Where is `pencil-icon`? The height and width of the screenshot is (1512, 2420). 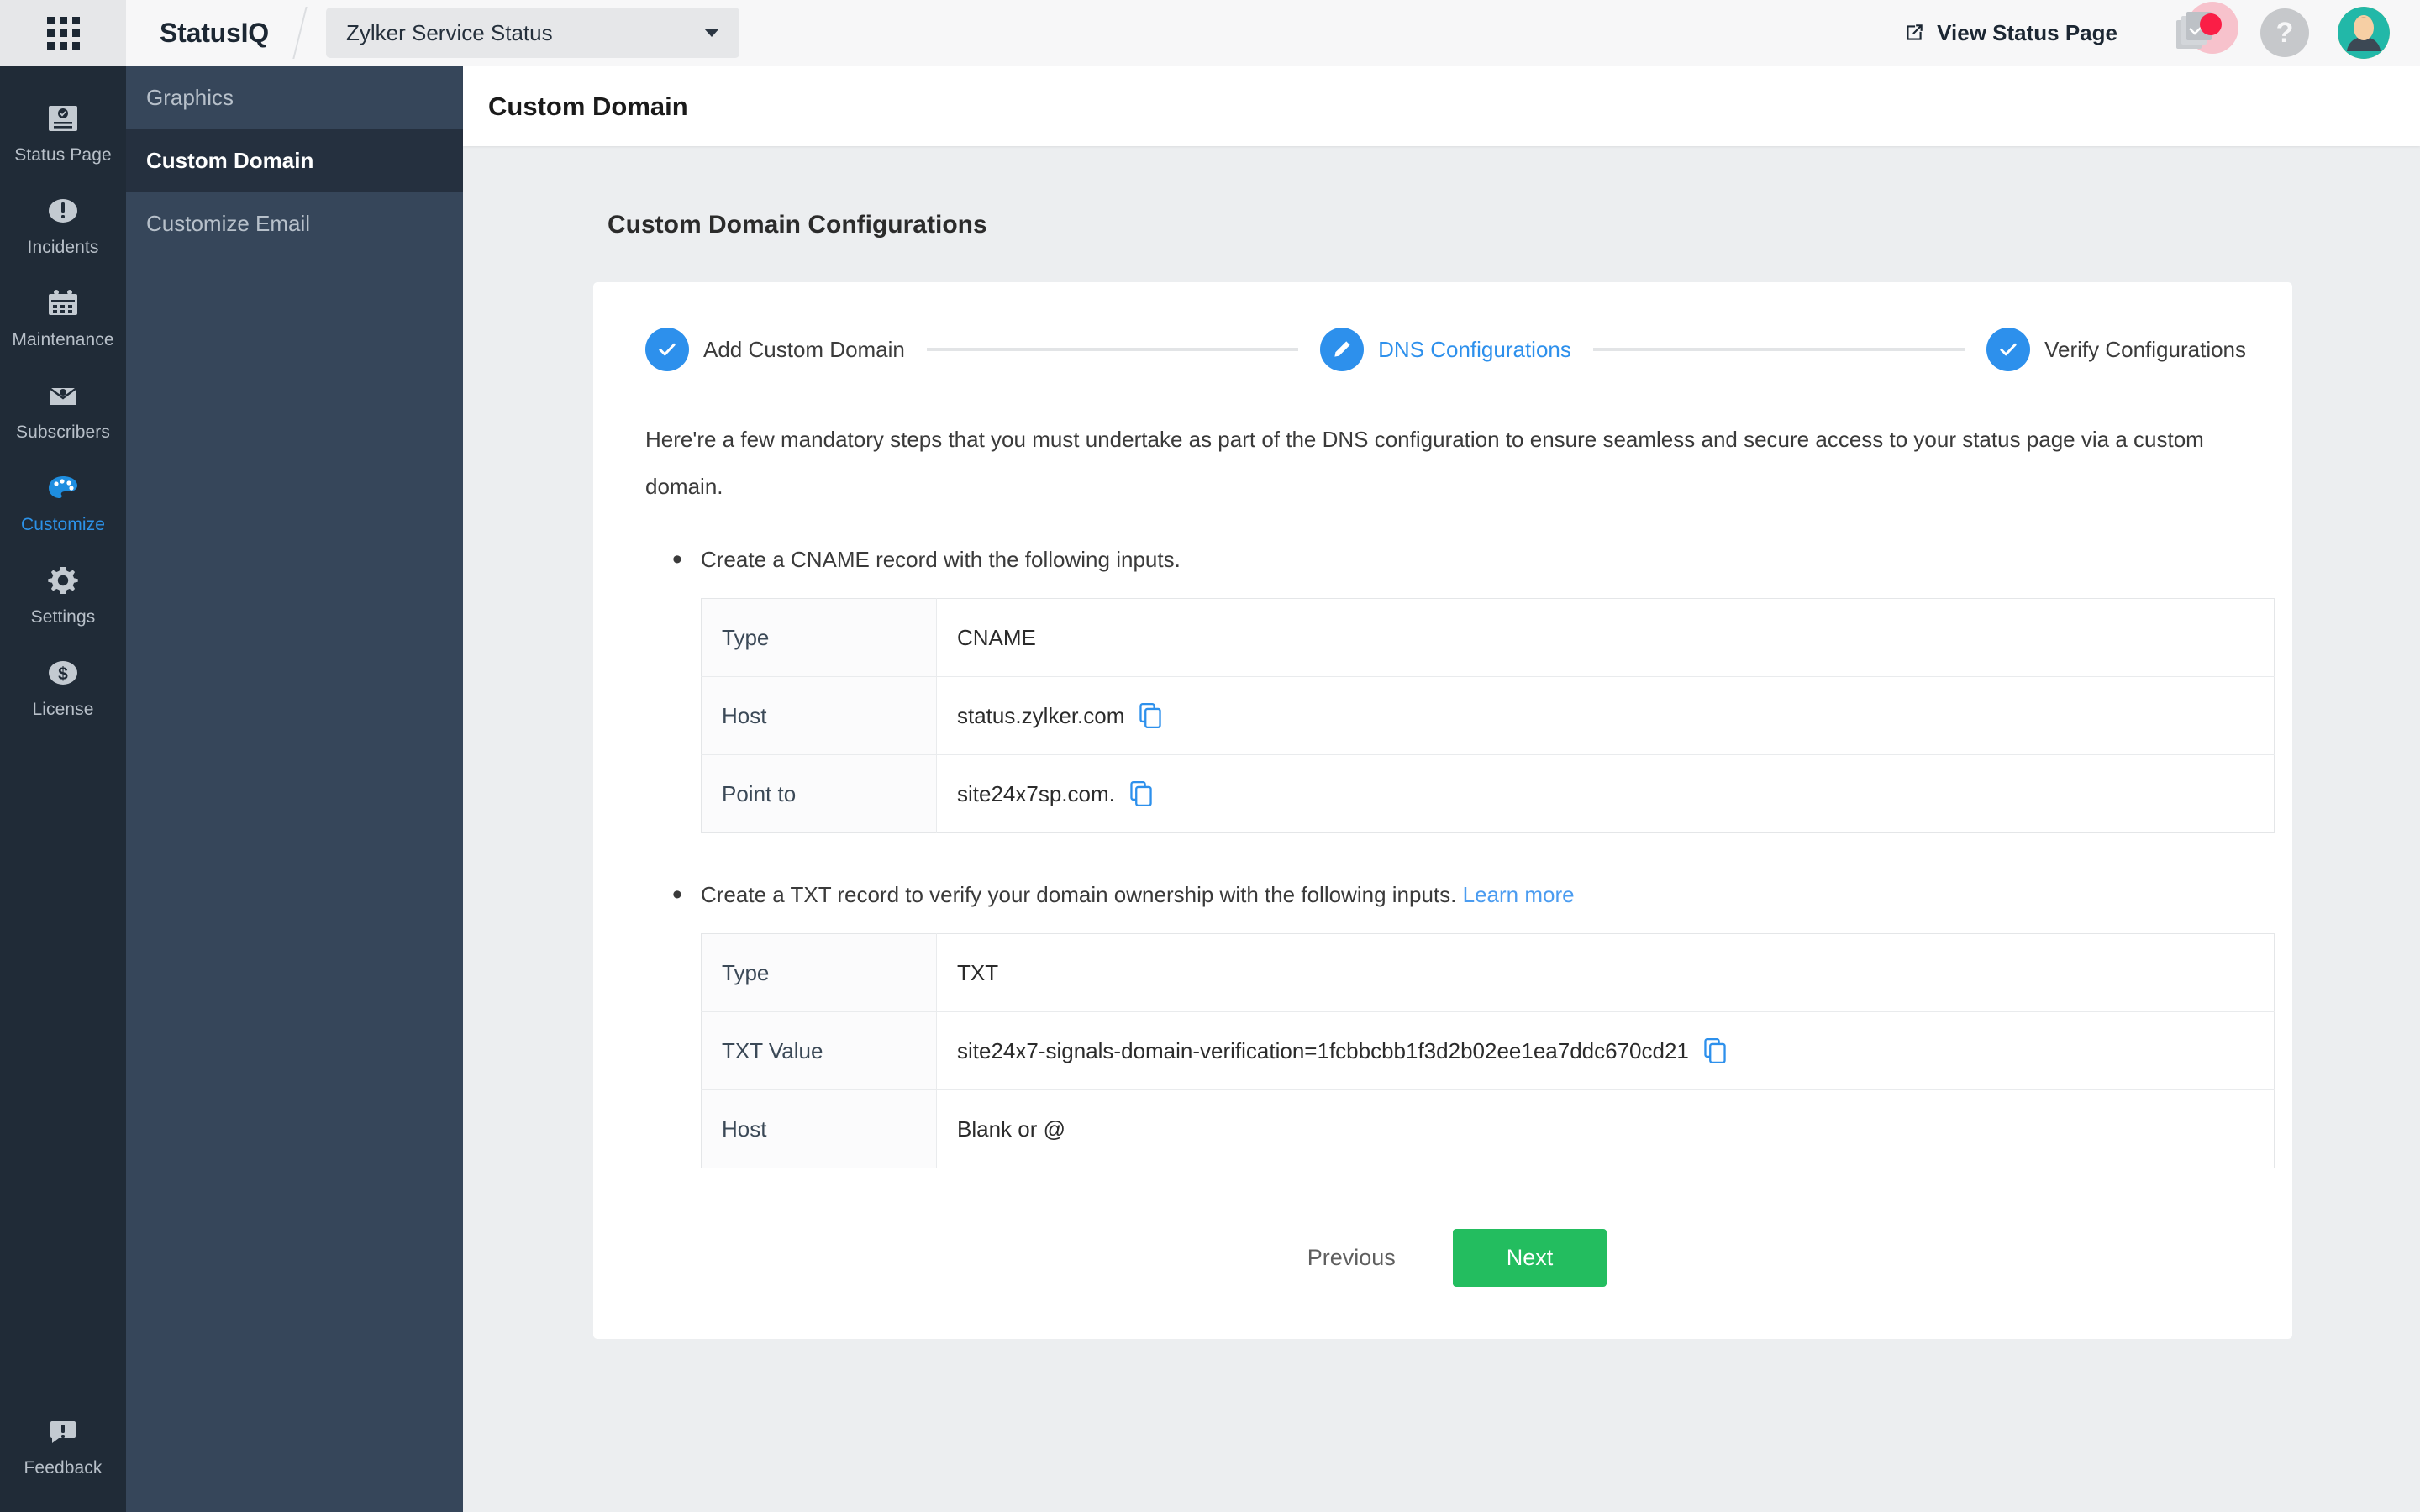 pencil-icon is located at coordinates (1342, 349).